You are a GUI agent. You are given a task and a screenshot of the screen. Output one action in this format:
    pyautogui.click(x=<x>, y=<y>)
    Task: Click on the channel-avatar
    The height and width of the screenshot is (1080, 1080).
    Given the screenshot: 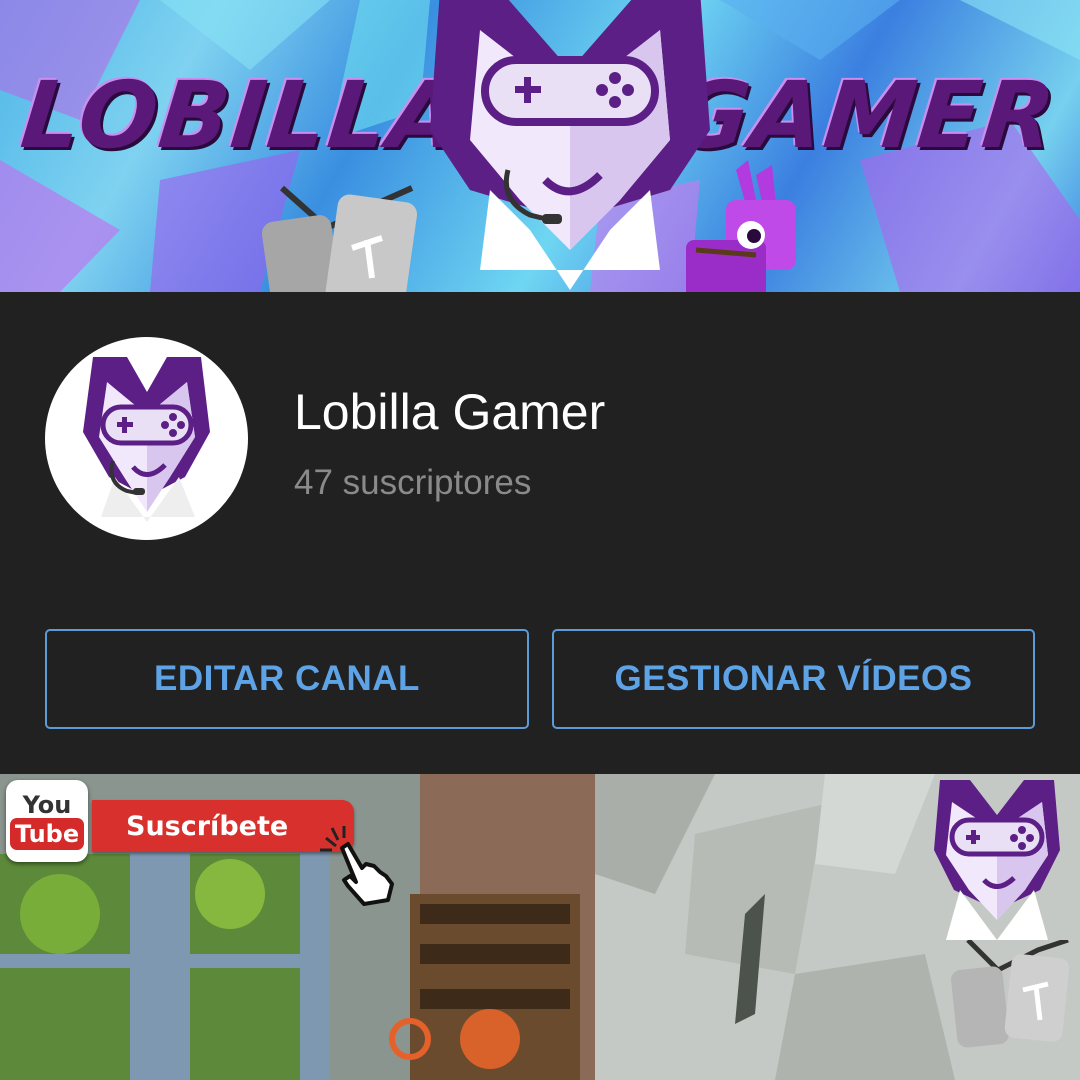 What is the action you would take?
    pyautogui.click(x=146, y=438)
    